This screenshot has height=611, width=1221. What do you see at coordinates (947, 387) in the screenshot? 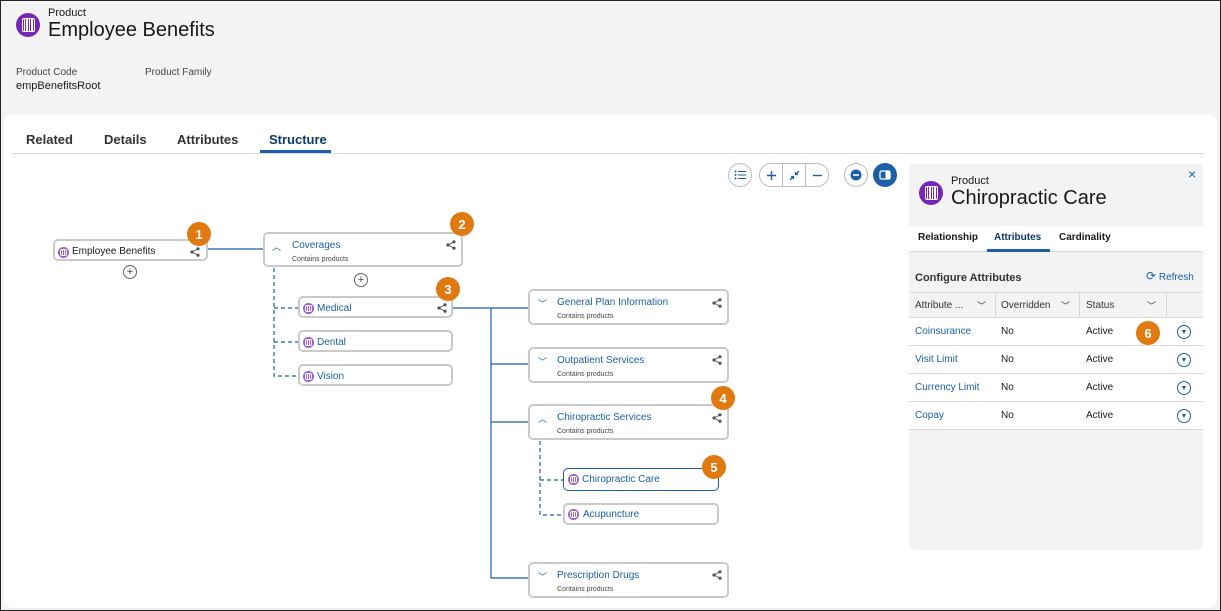
I see `attribute-name-link: Currency Limit` at bounding box center [947, 387].